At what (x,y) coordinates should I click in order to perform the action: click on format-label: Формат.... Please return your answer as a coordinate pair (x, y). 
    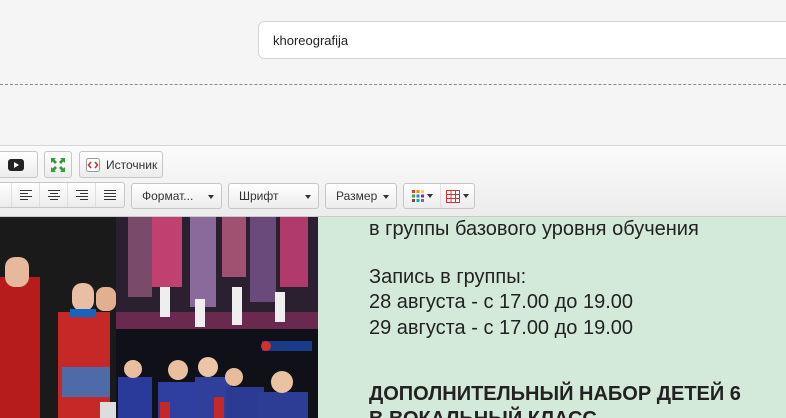
    Looking at the image, I should click on (168, 196).